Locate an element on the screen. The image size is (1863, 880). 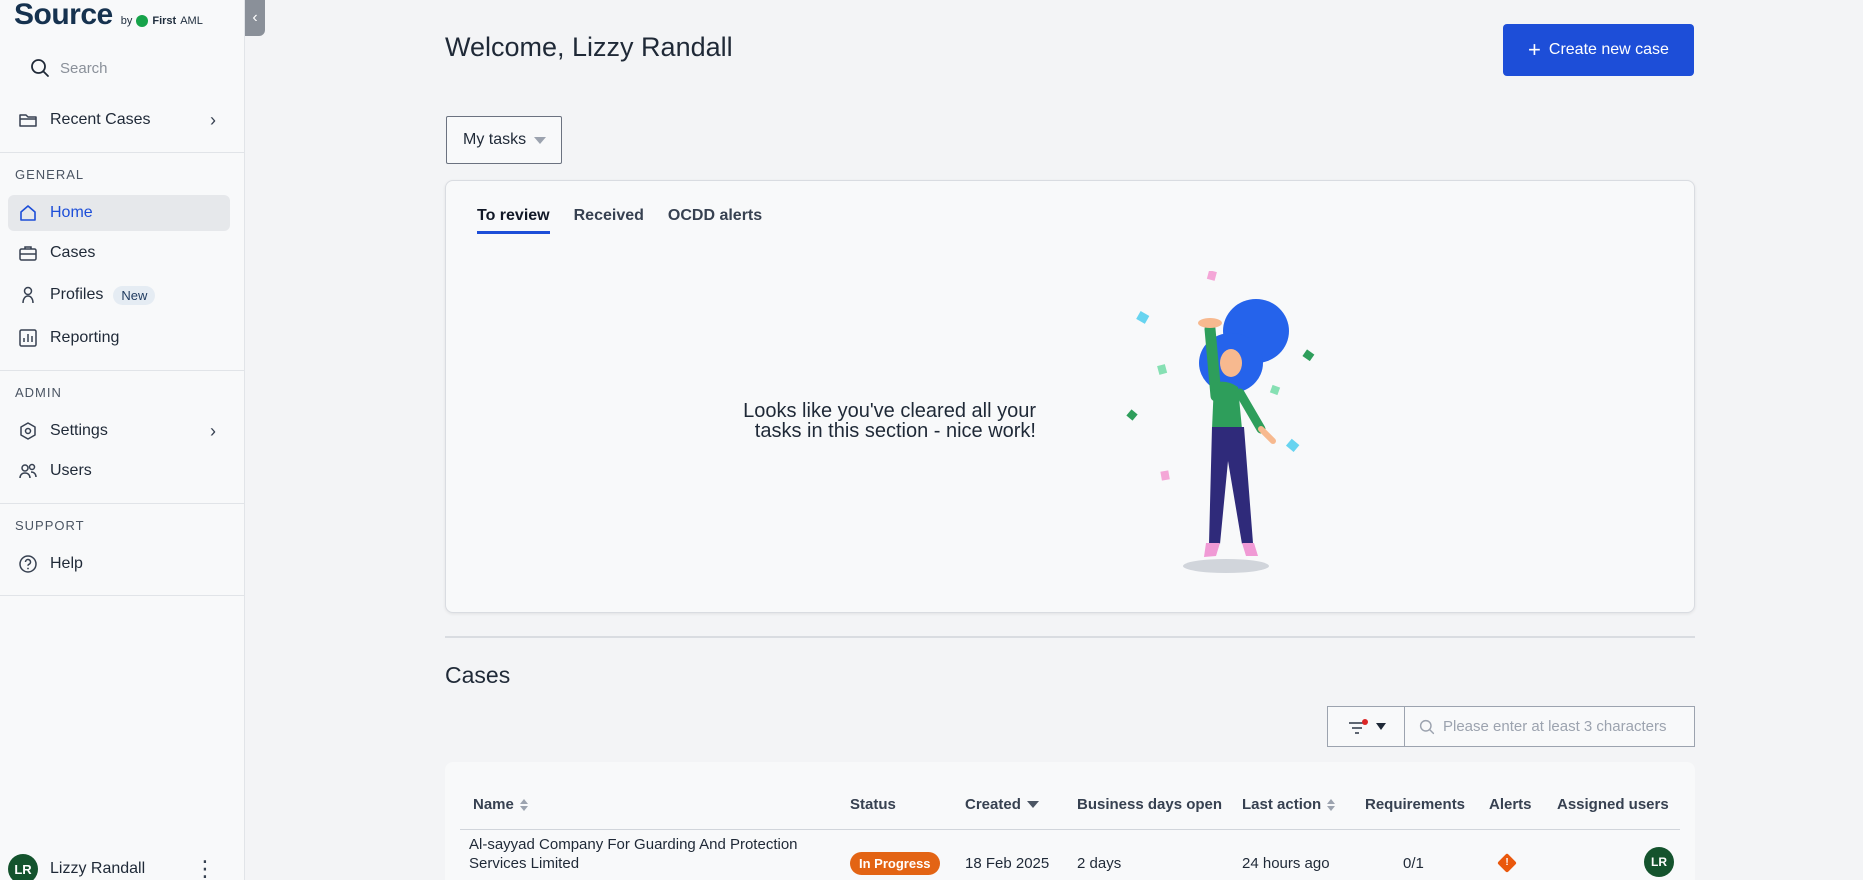
column-header-last-action: Last action is located at coordinates (1289, 804).